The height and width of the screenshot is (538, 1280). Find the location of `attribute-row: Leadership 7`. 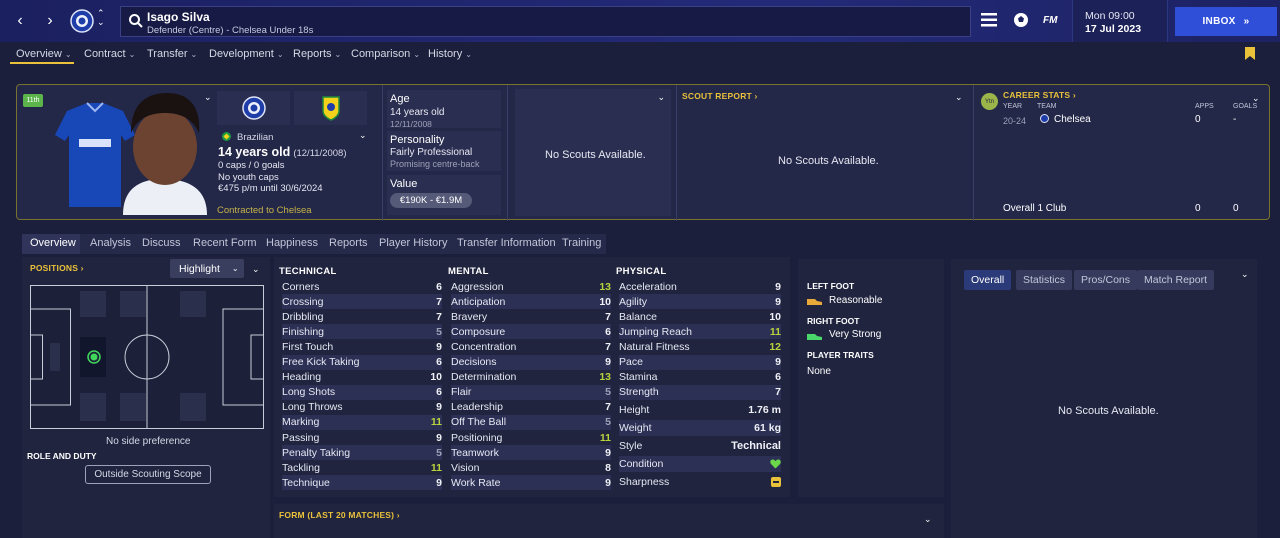

attribute-row: Leadership 7 is located at coordinates (531, 407).